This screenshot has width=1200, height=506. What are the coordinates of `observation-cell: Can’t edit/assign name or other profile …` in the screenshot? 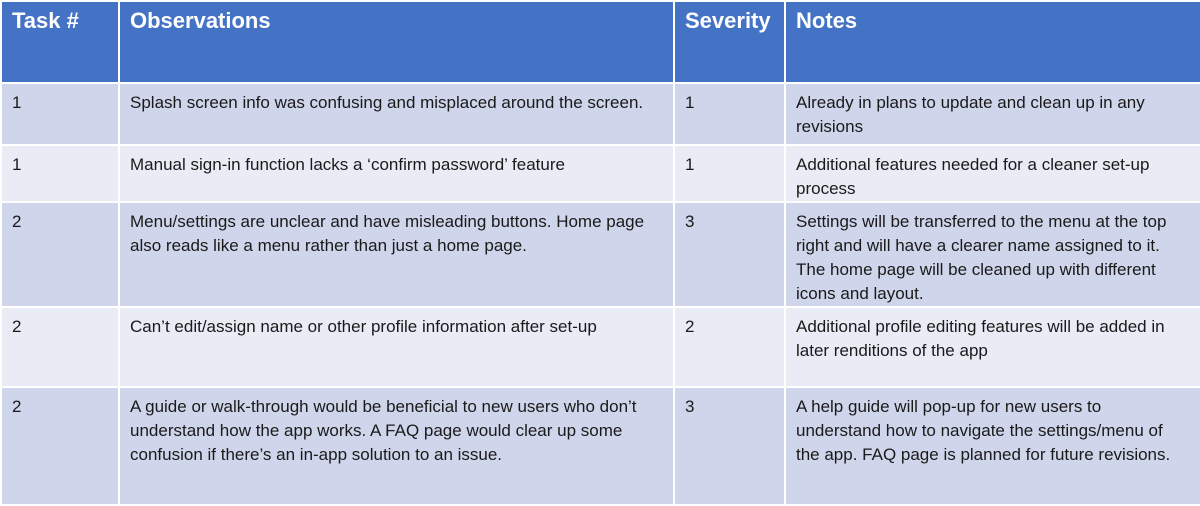 It's located at (396, 347).